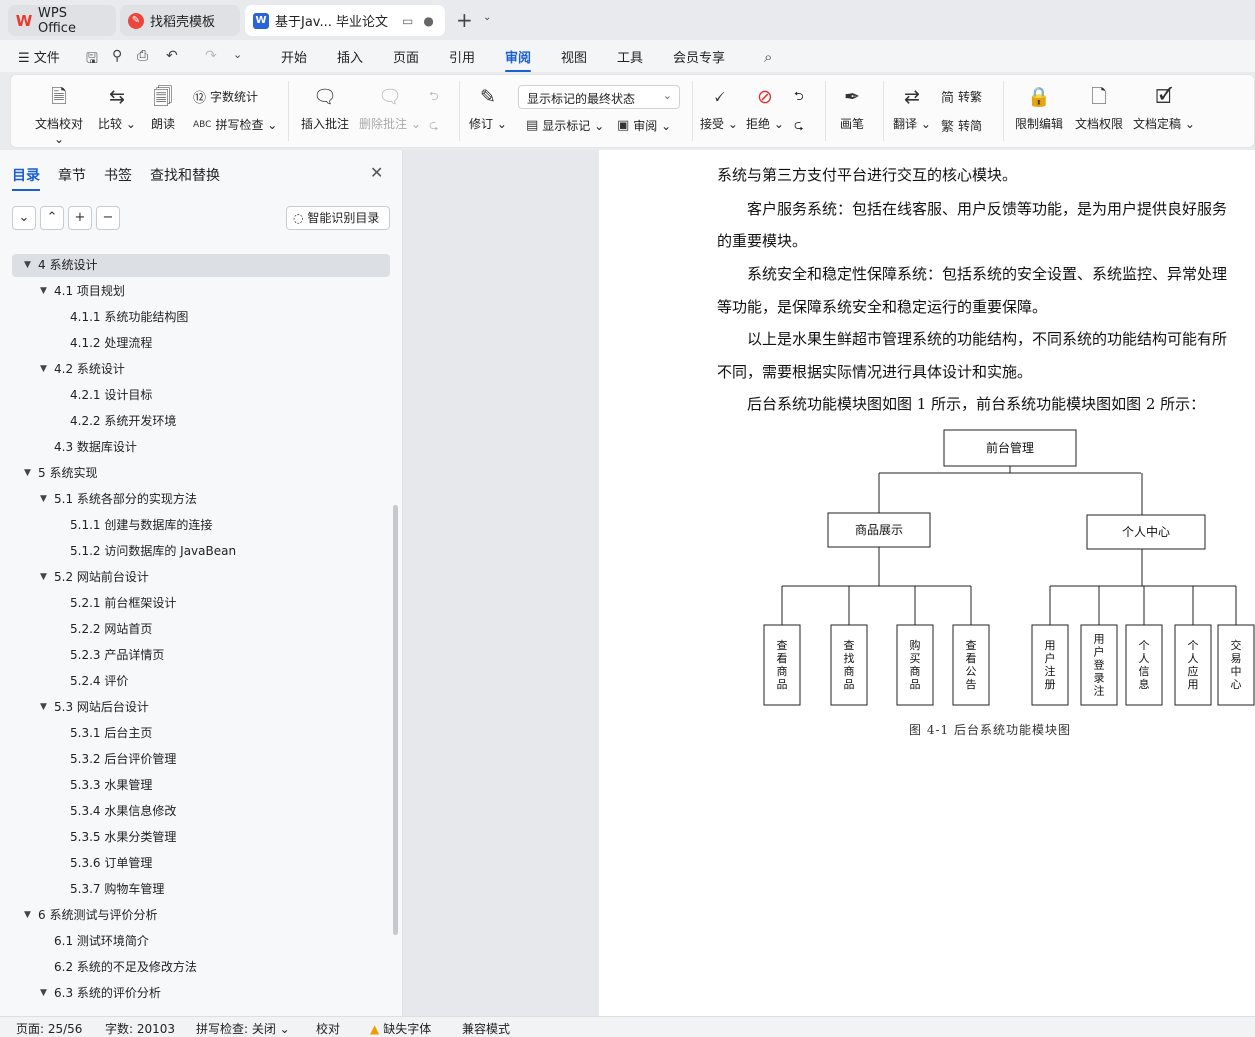  I want to click on remove-heading-icon: −, so click(108, 218).